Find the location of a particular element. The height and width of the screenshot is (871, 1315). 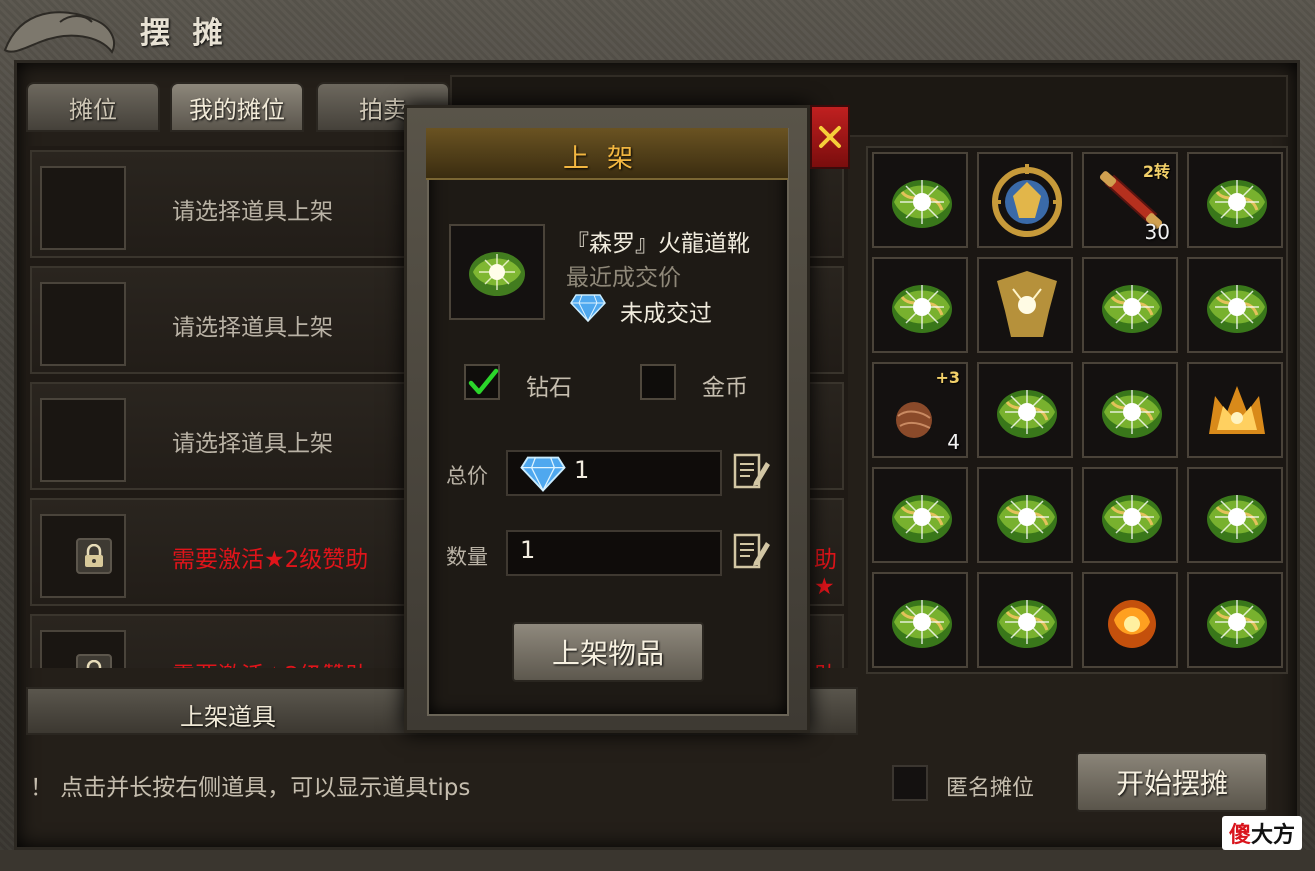

list-item-button: 上架物品 is located at coordinates (608, 652).